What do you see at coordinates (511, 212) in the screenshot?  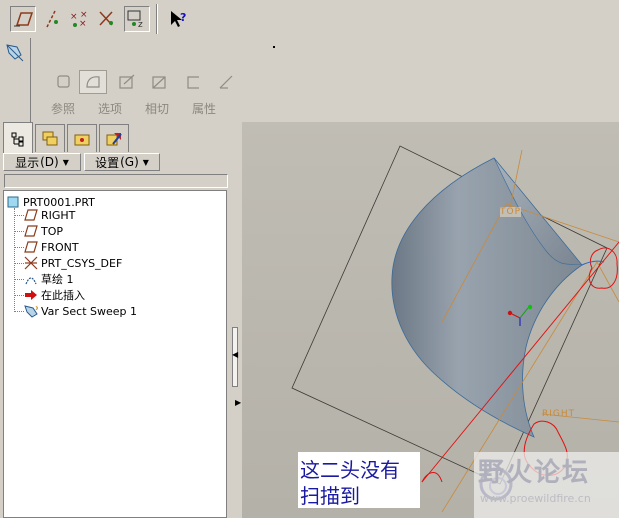 I see `datum-label-top: TOP` at bounding box center [511, 212].